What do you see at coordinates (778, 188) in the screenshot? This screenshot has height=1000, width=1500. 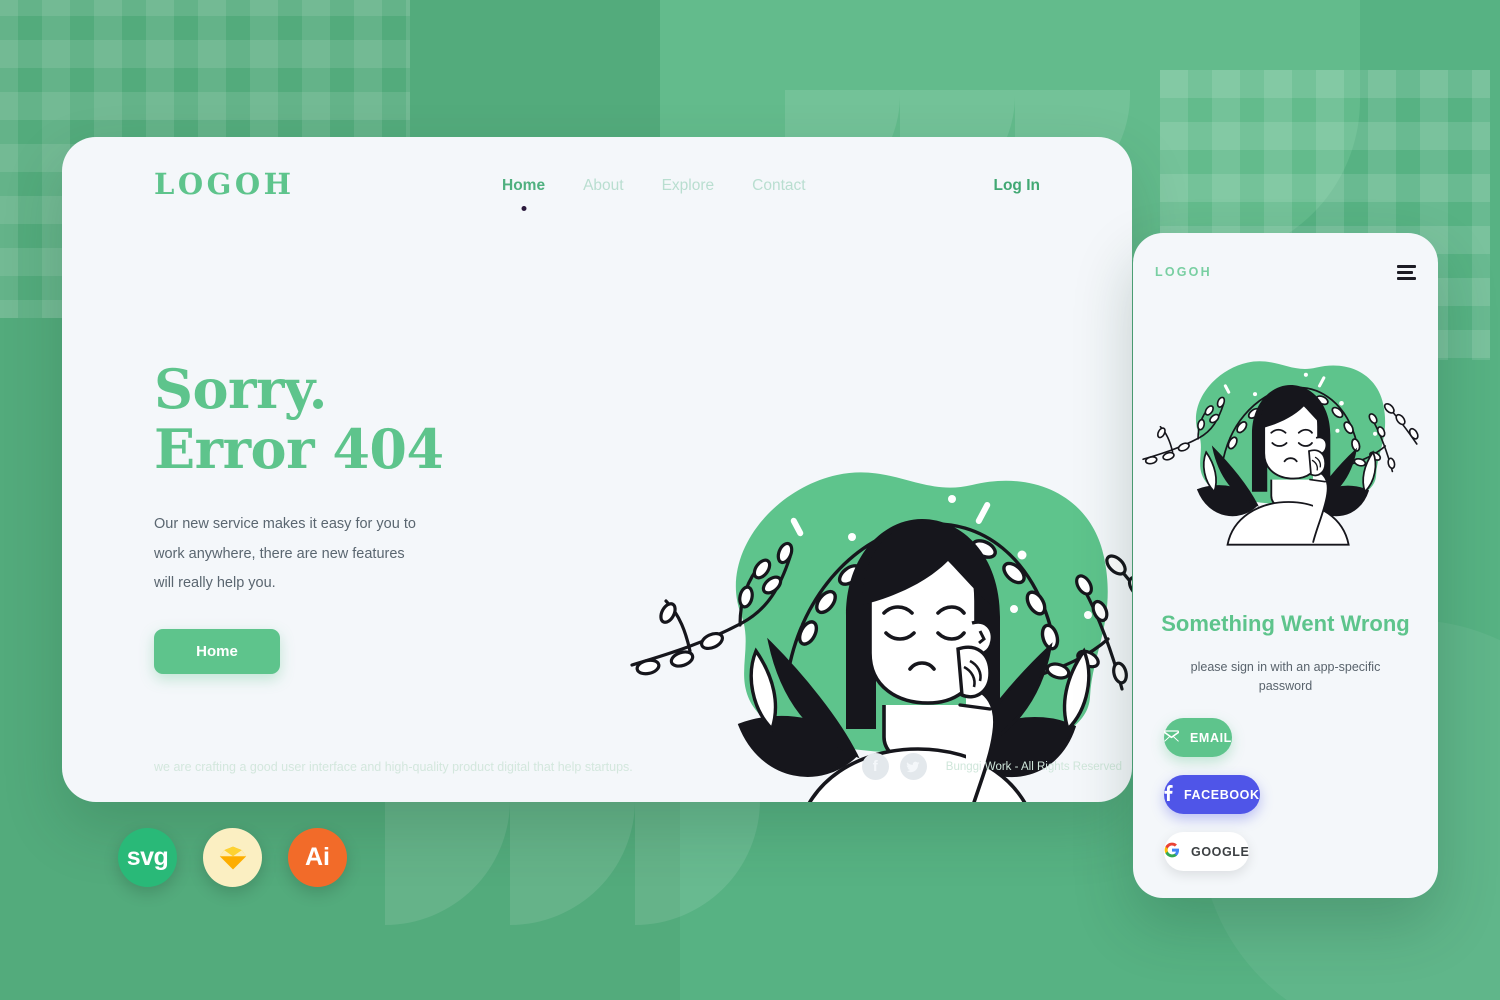 I see `nav-item-contact: Contact` at bounding box center [778, 188].